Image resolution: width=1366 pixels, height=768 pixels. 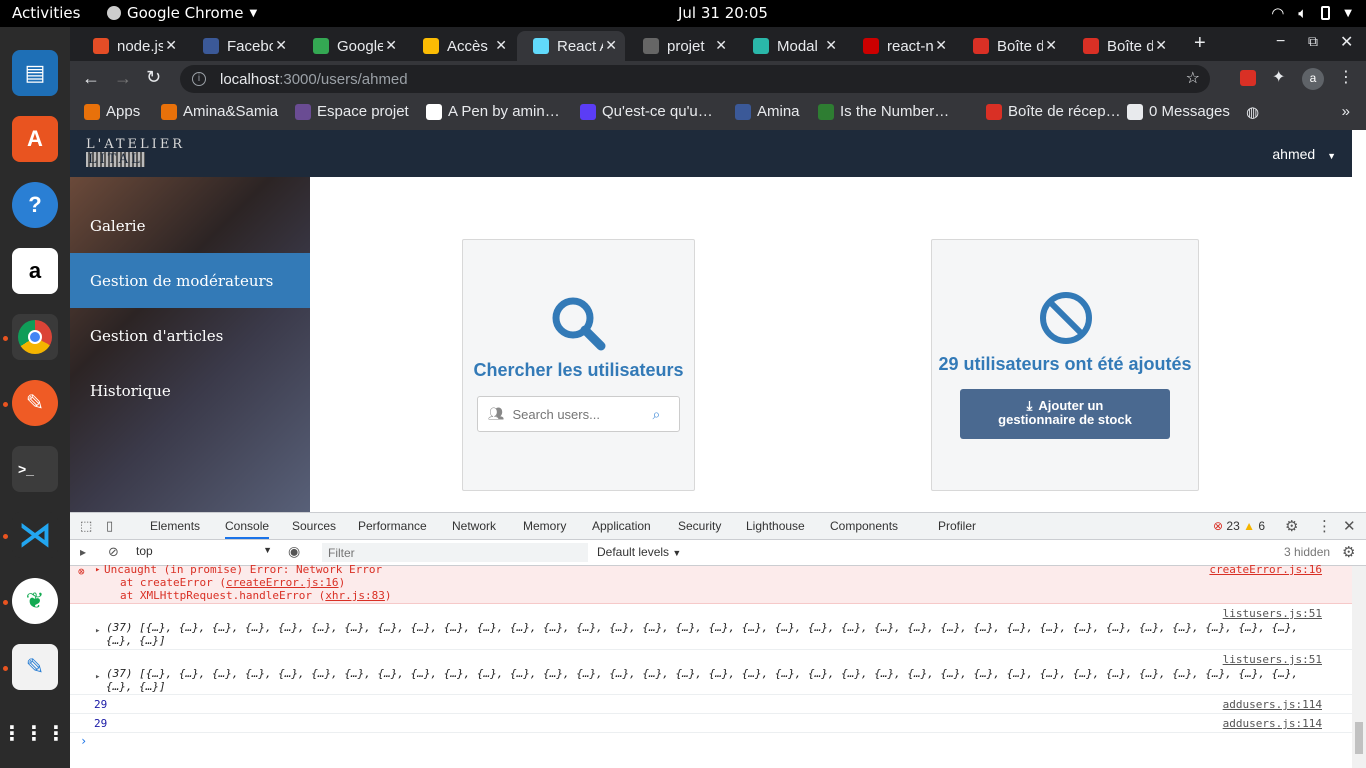 What do you see at coordinates (83, 741) in the screenshot?
I see `console-prompt-icon: ›` at bounding box center [83, 741].